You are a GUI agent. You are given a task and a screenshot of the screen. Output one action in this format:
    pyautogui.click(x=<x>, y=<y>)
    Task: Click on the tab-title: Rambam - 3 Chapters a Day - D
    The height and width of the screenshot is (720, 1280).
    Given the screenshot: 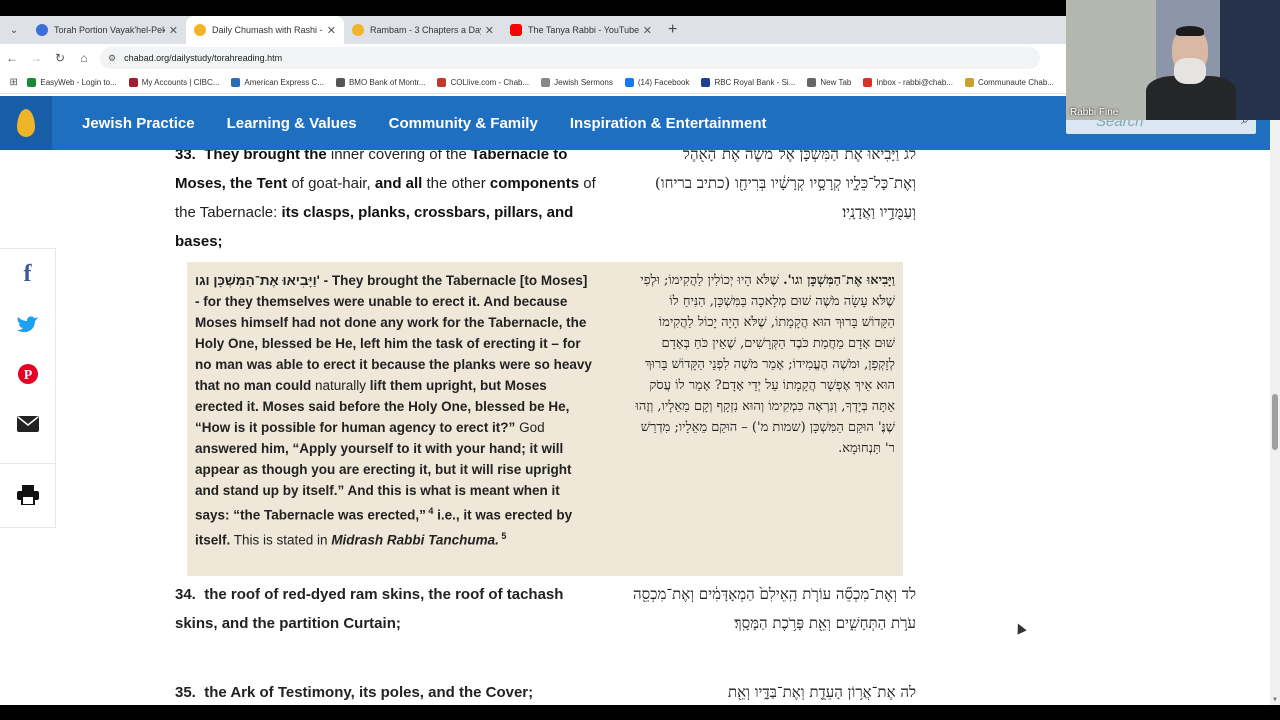 What is the action you would take?
    pyautogui.click(x=425, y=30)
    